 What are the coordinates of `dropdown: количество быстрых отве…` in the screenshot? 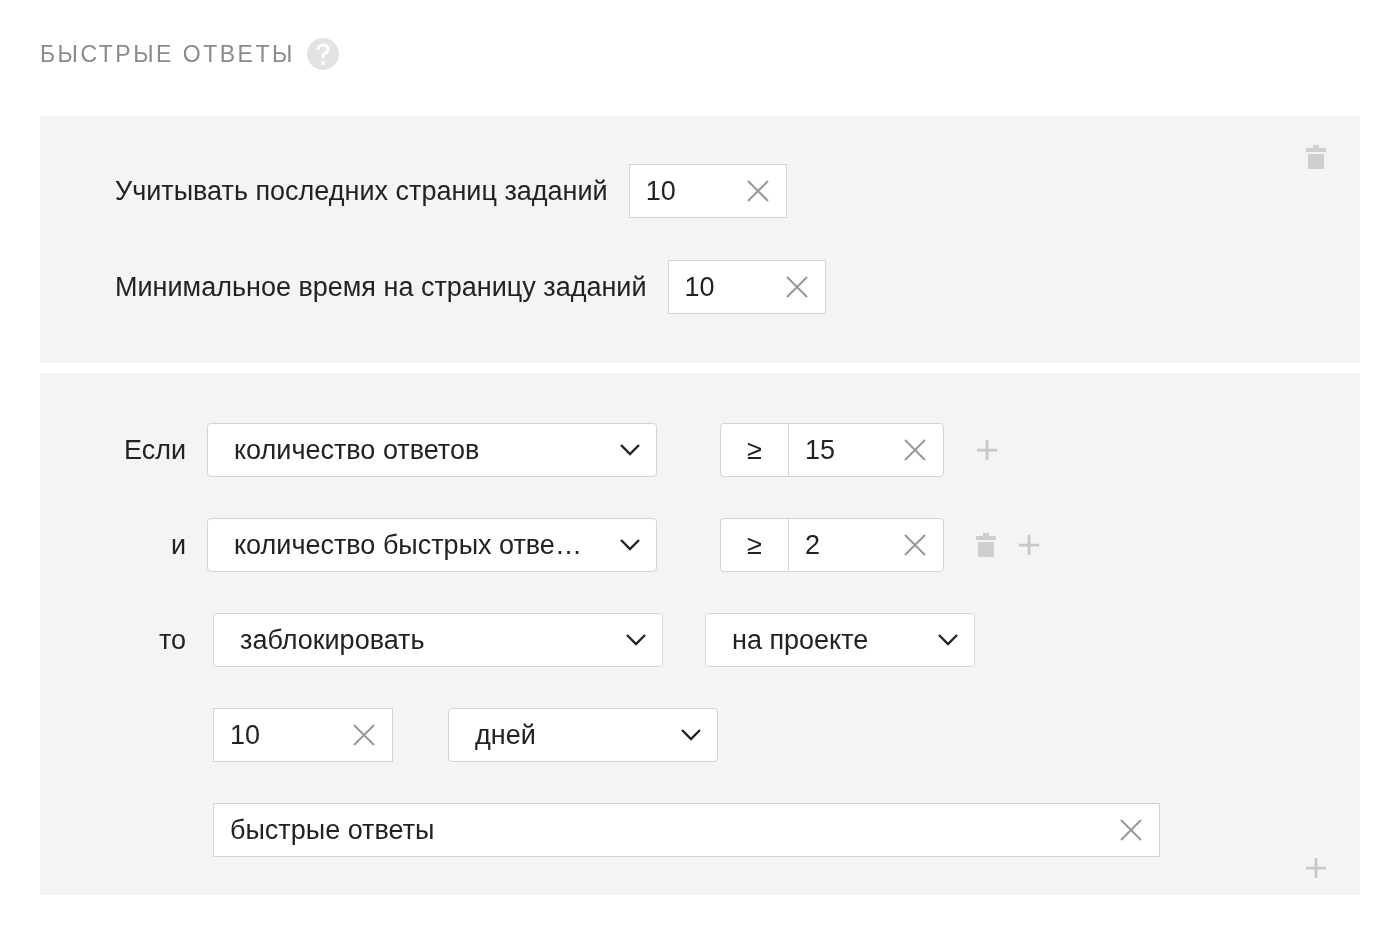 It's located at (432, 545).